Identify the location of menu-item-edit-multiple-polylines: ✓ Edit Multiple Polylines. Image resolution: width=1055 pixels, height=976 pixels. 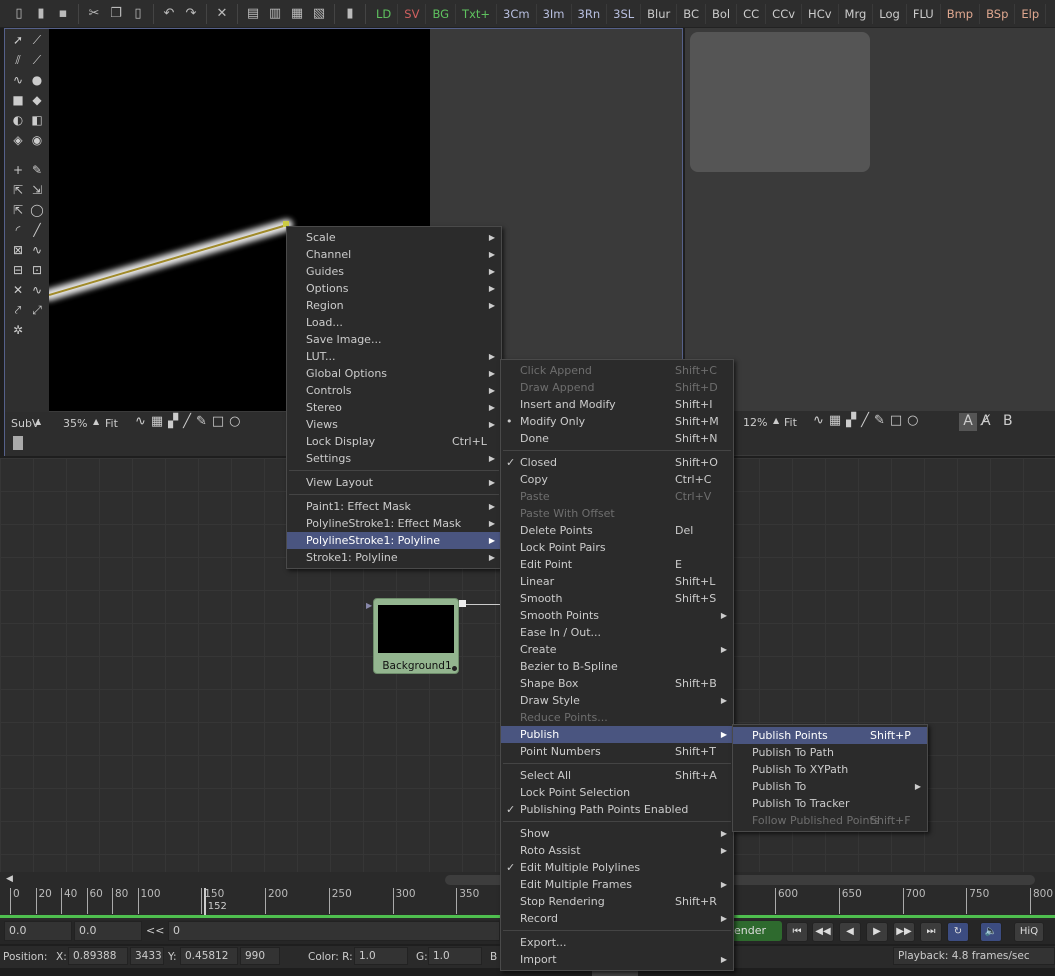
(617, 867).